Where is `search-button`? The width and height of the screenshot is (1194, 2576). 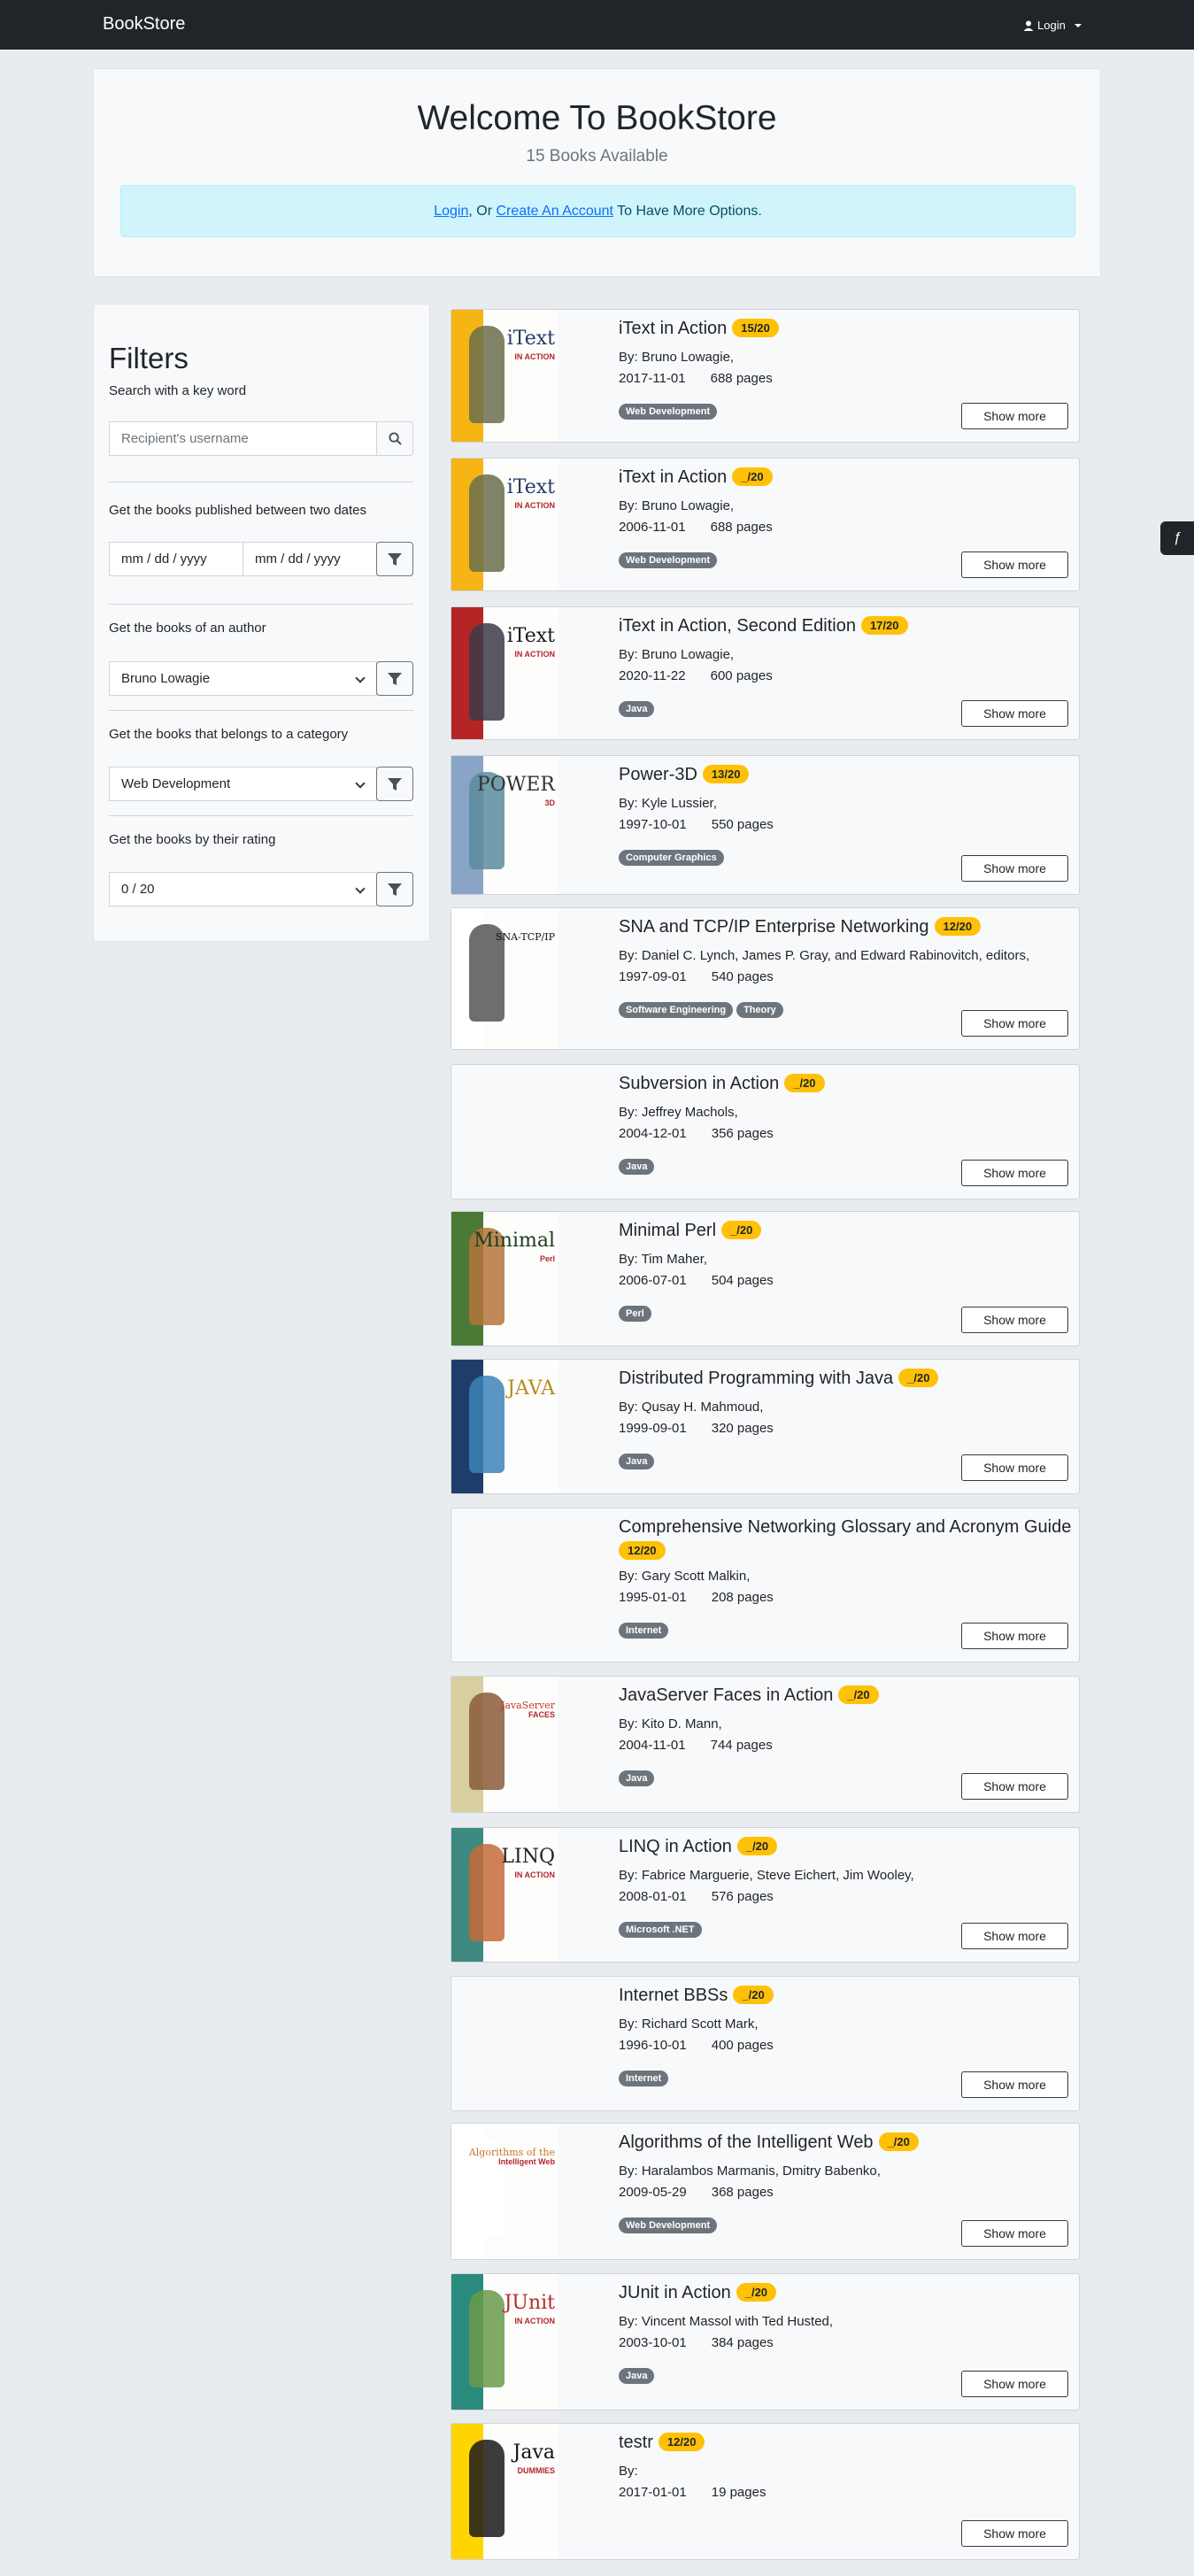 search-button is located at coordinates (394, 438).